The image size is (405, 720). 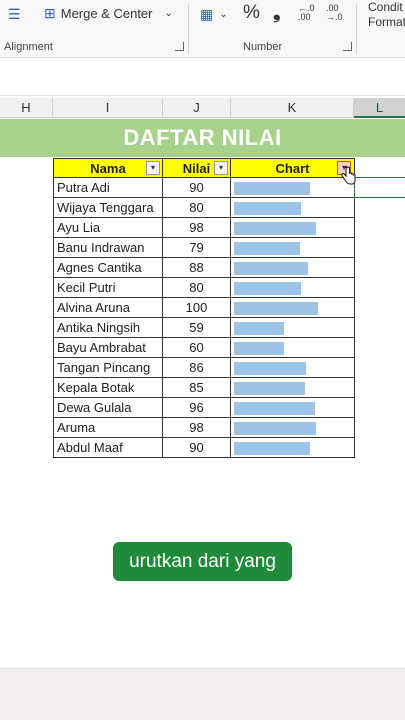 What do you see at coordinates (292, 108) in the screenshot?
I see `column-header-k: K` at bounding box center [292, 108].